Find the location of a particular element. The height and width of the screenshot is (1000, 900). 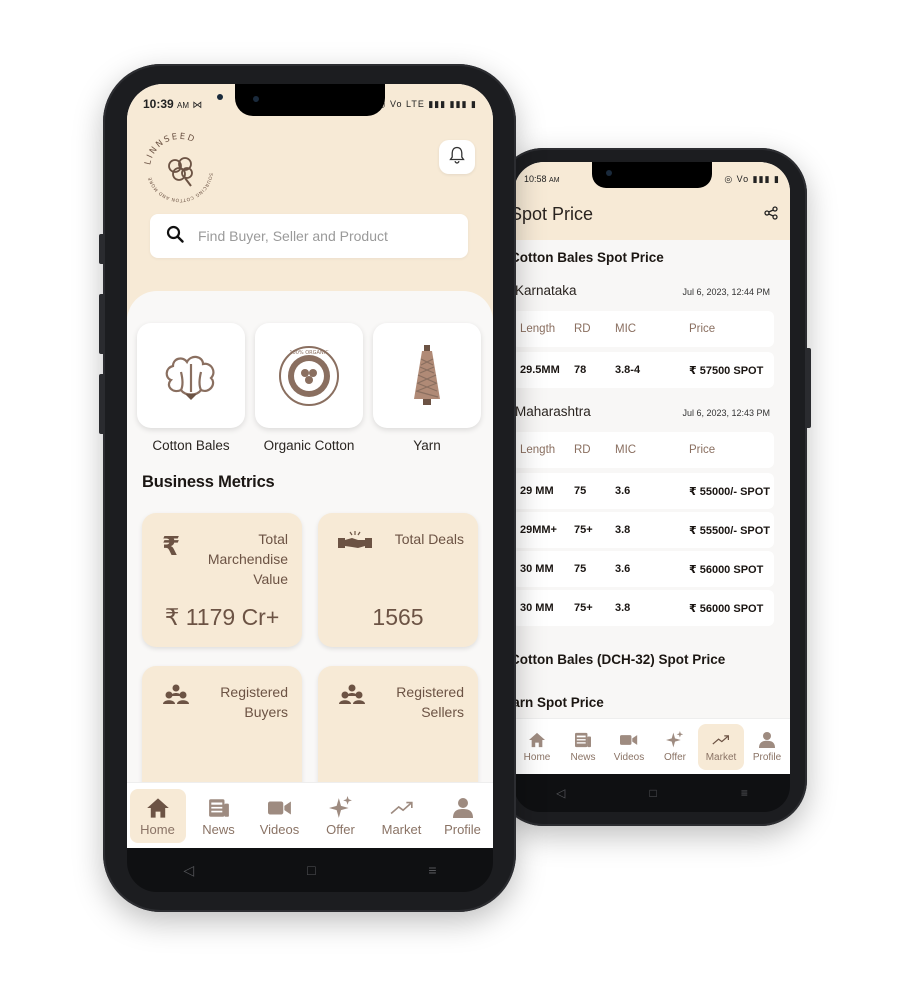

table-row: 29 MM 75 3.6 ₹ 55000/- SPOT is located at coordinates (644, 491).